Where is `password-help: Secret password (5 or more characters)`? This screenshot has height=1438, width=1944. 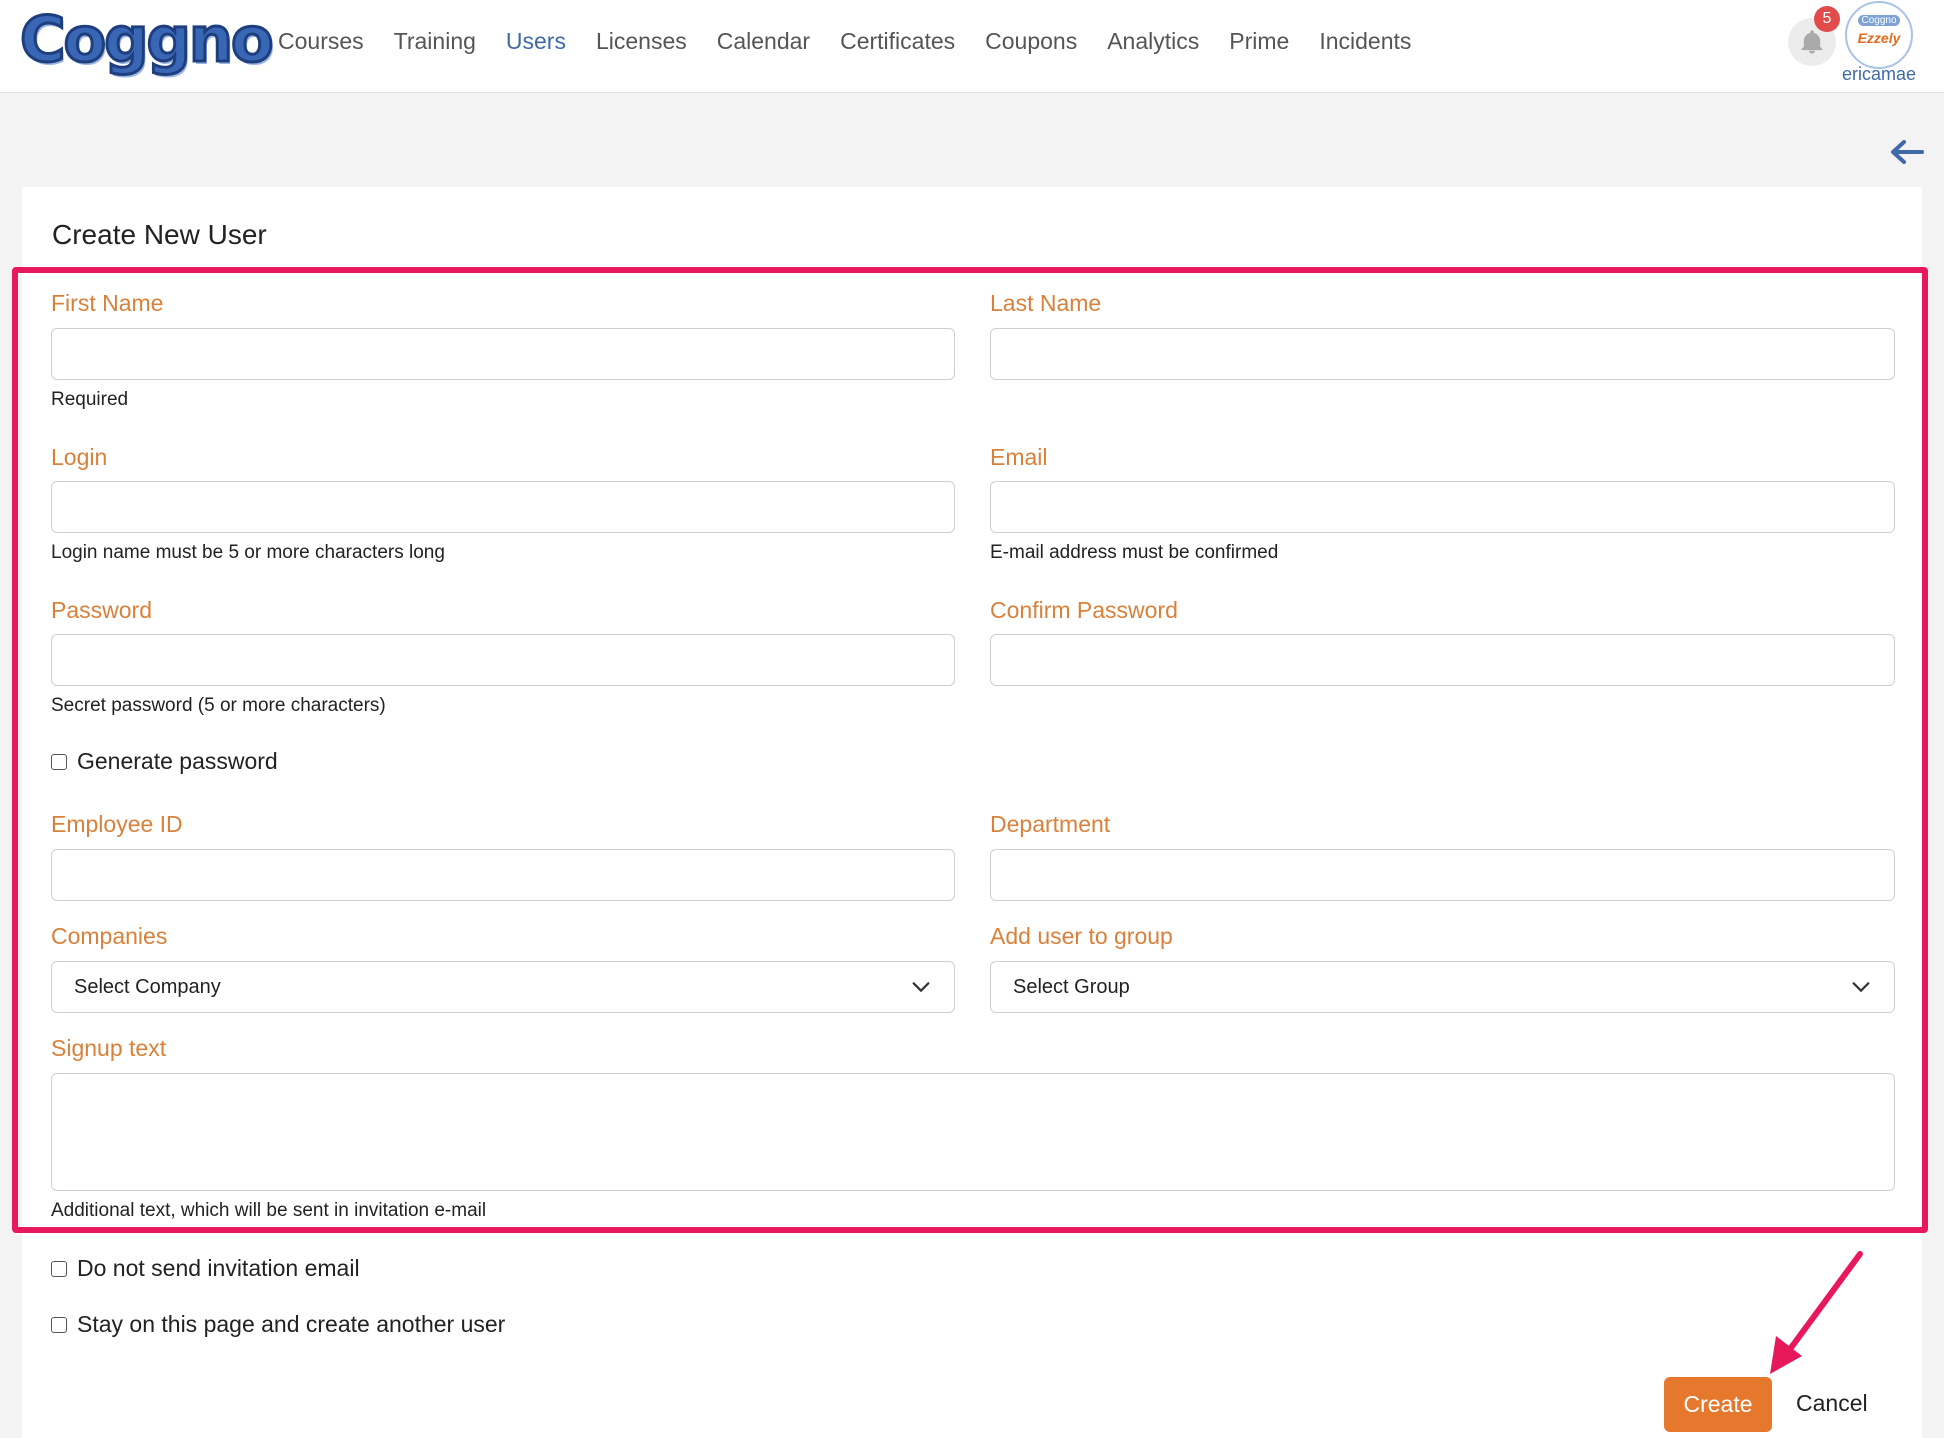 password-help: Secret password (5 or more characters) is located at coordinates (218, 705).